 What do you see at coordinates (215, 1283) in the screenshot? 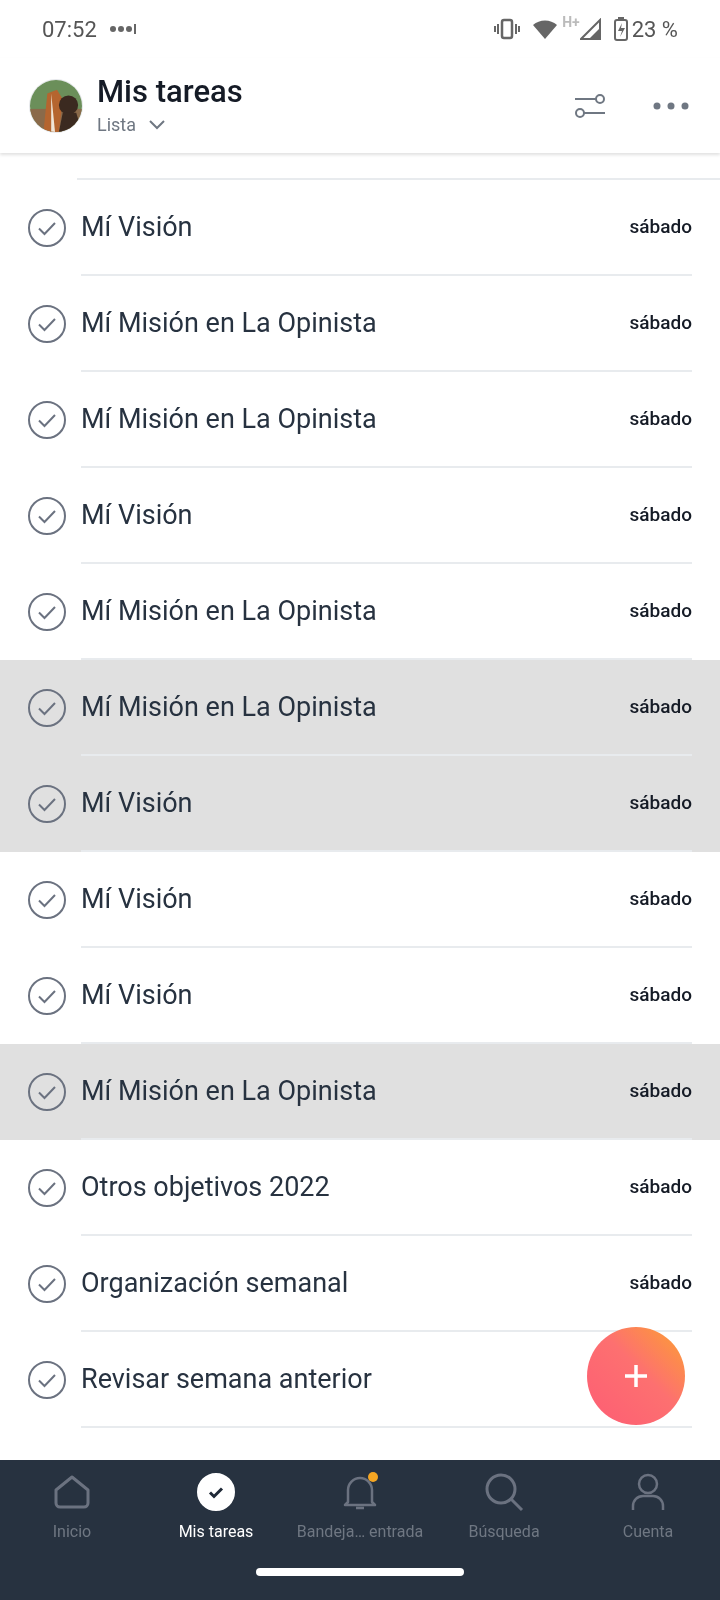
I see `task-title: Organización semanal` at bounding box center [215, 1283].